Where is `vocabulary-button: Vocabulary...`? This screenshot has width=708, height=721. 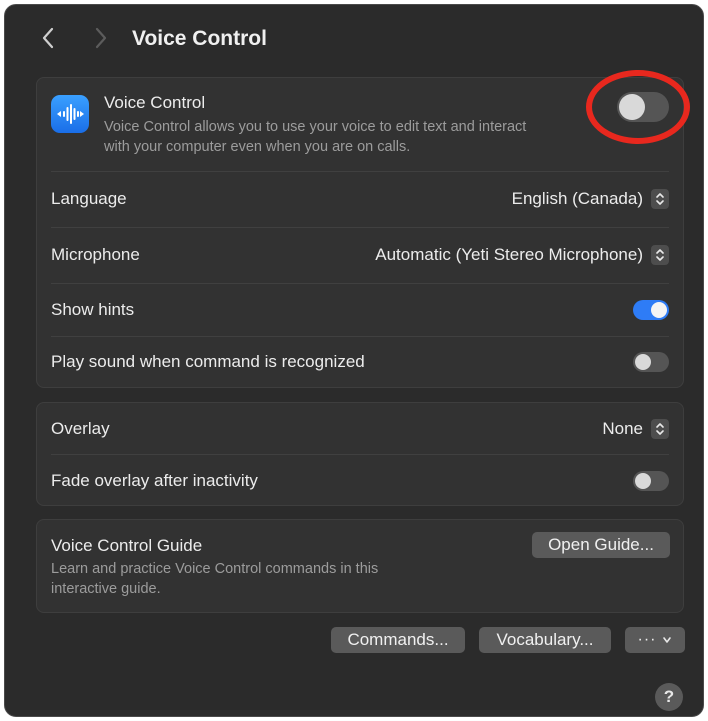
vocabulary-button: Vocabulary... is located at coordinates (545, 640).